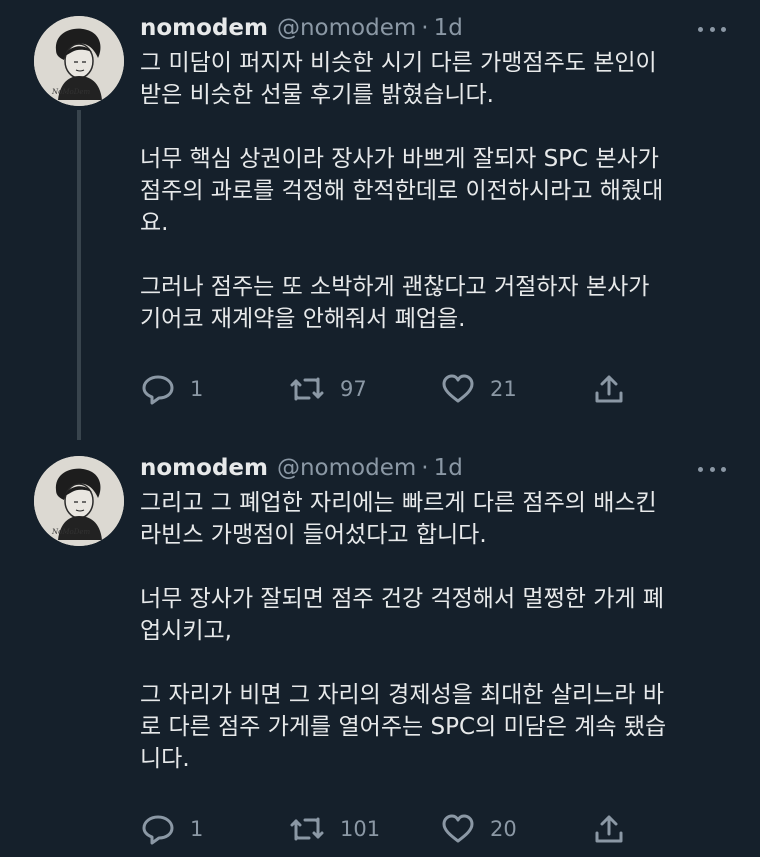 The width and height of the screenshot is (760, 857). I want to click on tweet-actions: 1 101 20, so click(390, 829).